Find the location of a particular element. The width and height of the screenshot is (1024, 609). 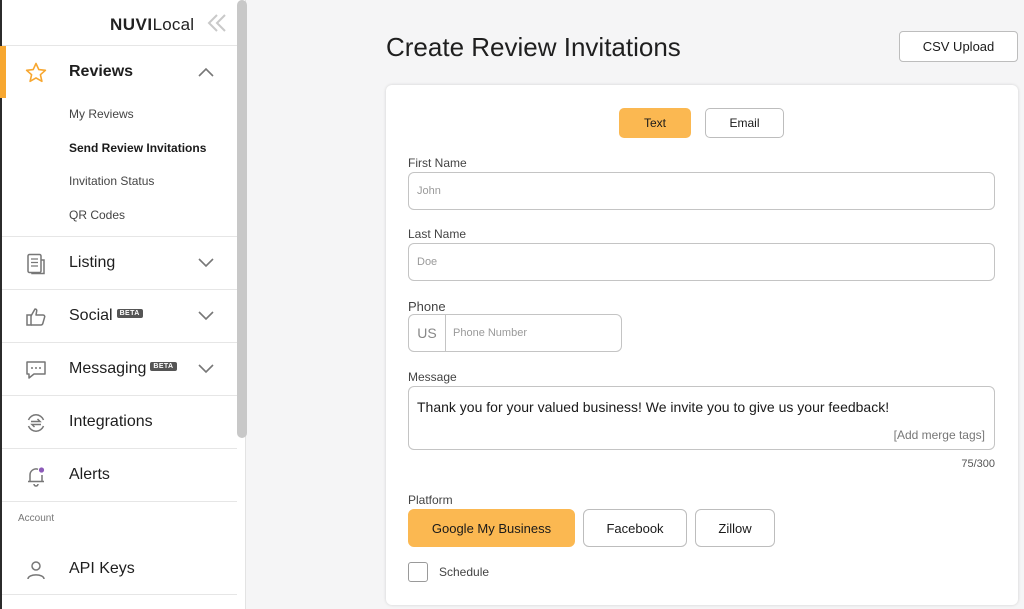

integrations-icon is located at coordinates (36, 423).